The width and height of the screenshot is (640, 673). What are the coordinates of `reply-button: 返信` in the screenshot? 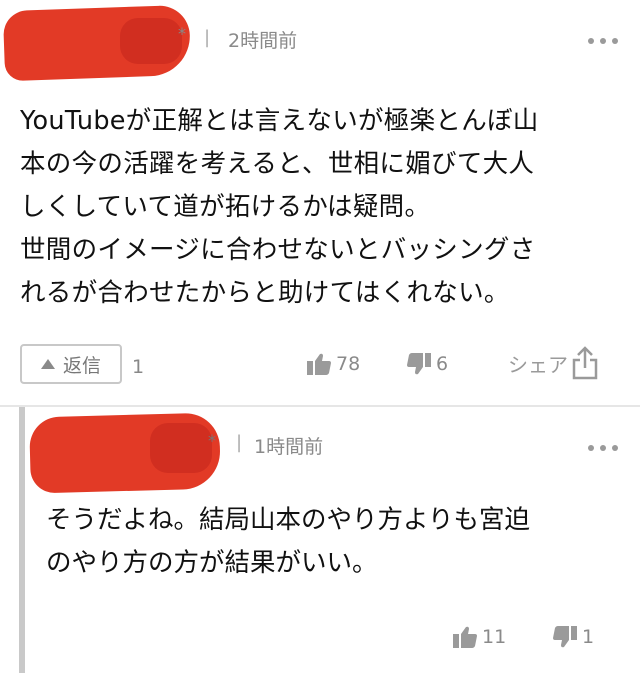 It's located at (71, 364).